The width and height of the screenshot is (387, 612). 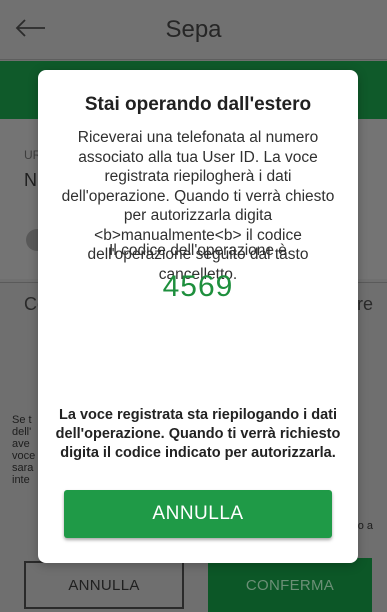 I want to click on dialog-cancel-button: ANNULLA, so click(x=198, y=514).